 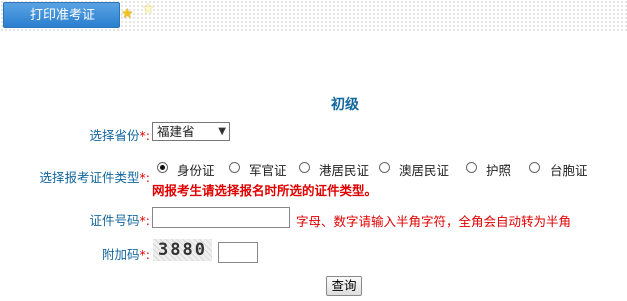 What do you see at coordinates (268, 170) in the screenshot?
I see `radio-label-officer-card: 军官证` at bounding box center [268, 170].